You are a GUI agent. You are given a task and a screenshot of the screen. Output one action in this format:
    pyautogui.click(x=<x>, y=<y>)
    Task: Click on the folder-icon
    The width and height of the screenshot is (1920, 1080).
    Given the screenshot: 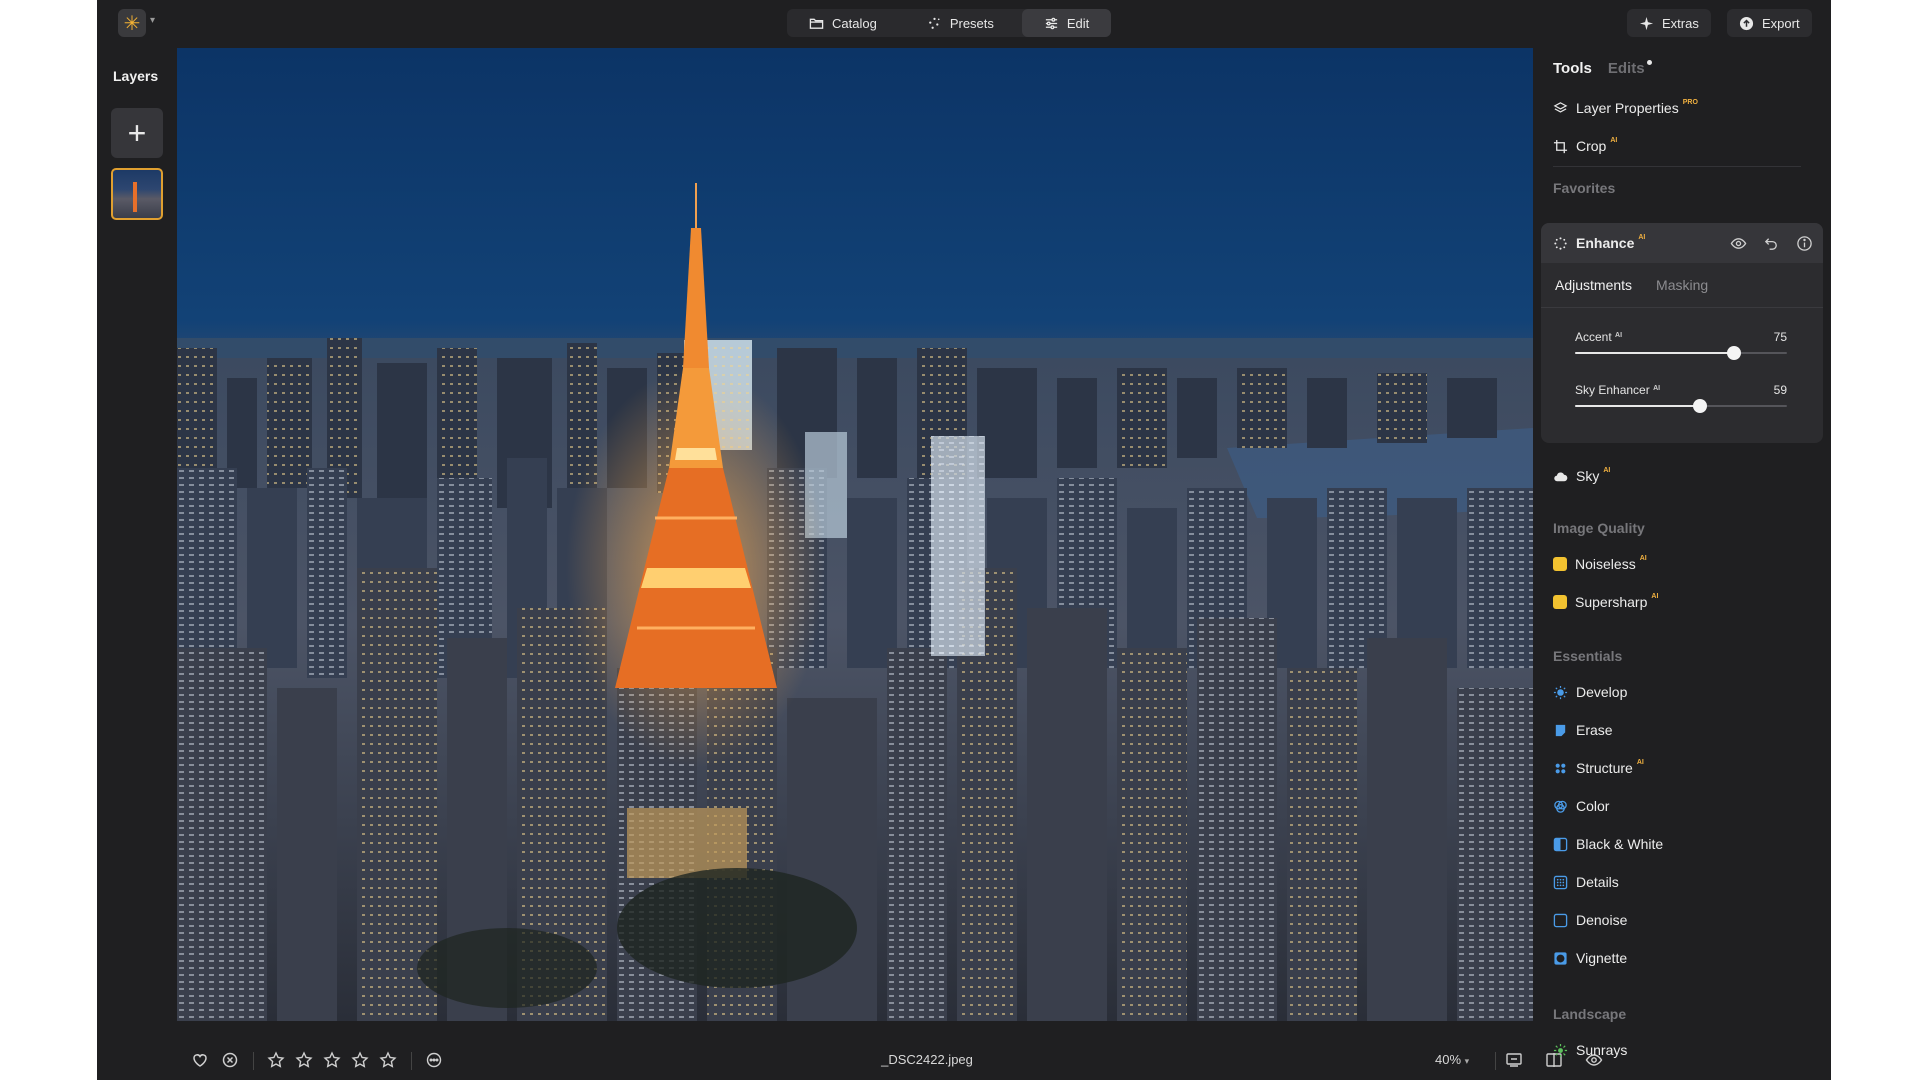 What is the action you would take?
    pyautogui.click(x=816, y=23)
    